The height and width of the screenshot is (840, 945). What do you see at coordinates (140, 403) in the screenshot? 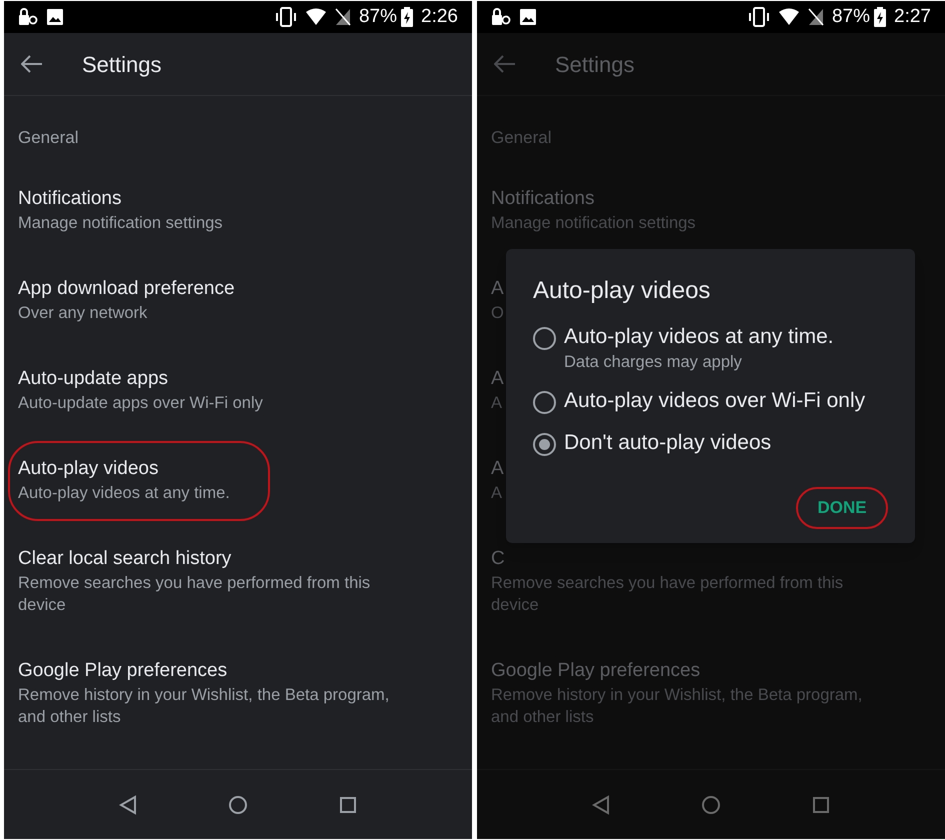
I see `item-subtitle: Auto-update apps over Wi-Fi only` at bounding box center [140, 403].